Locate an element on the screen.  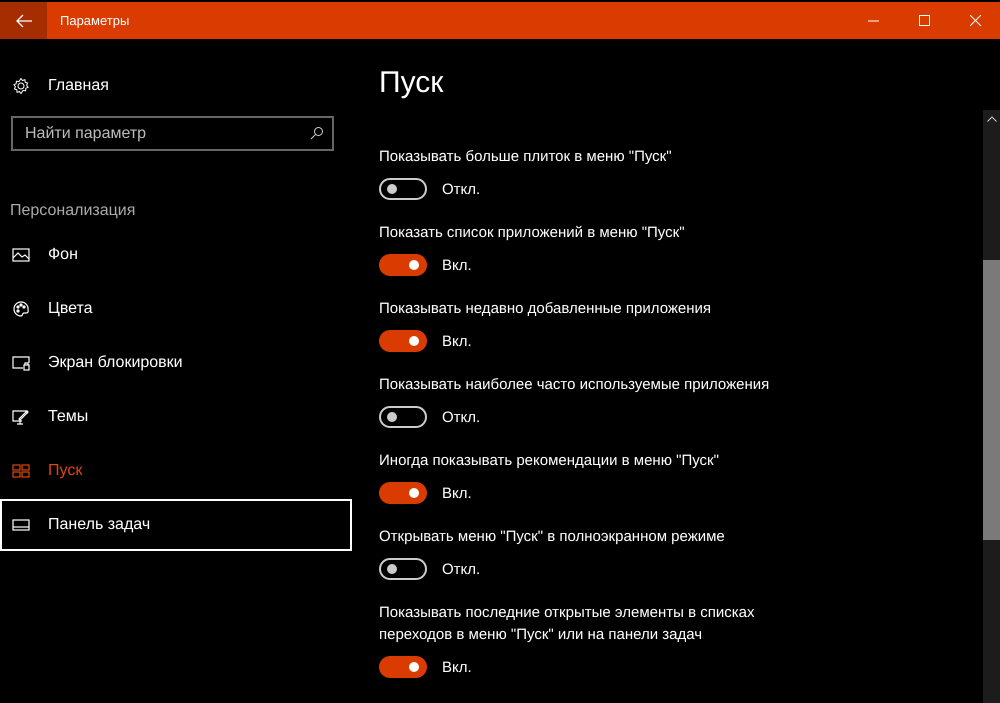
monitor-lock-icon is located at coordinates (21, 363).